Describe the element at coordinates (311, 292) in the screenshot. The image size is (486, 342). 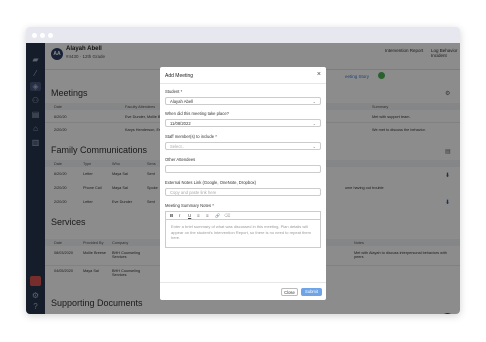
I see `submit-button: Submit` at that location.